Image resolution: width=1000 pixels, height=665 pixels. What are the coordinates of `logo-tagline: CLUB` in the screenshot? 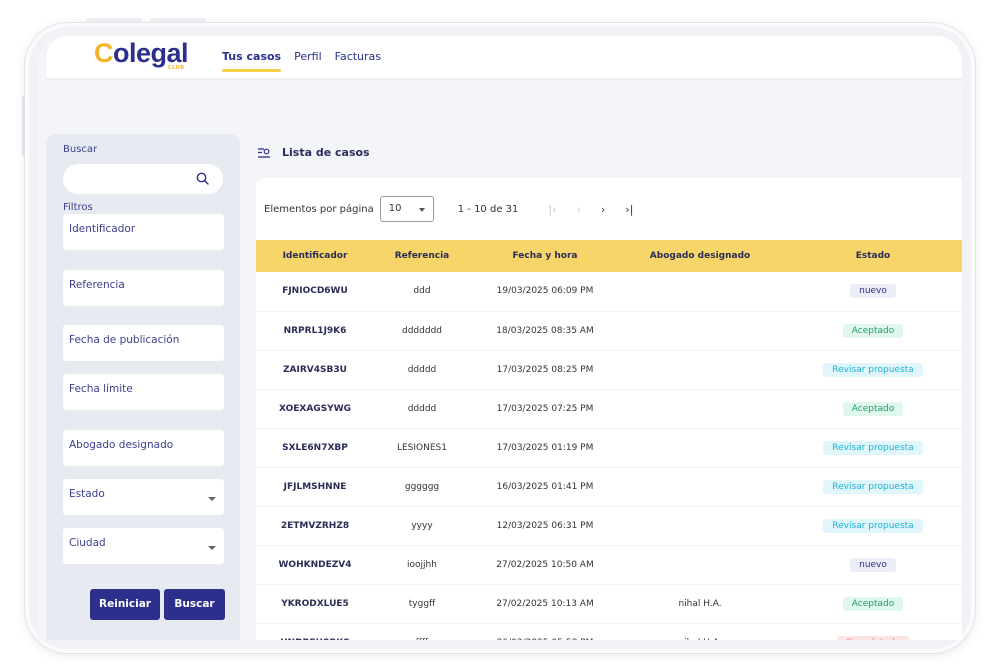 It's located at (176, 68).